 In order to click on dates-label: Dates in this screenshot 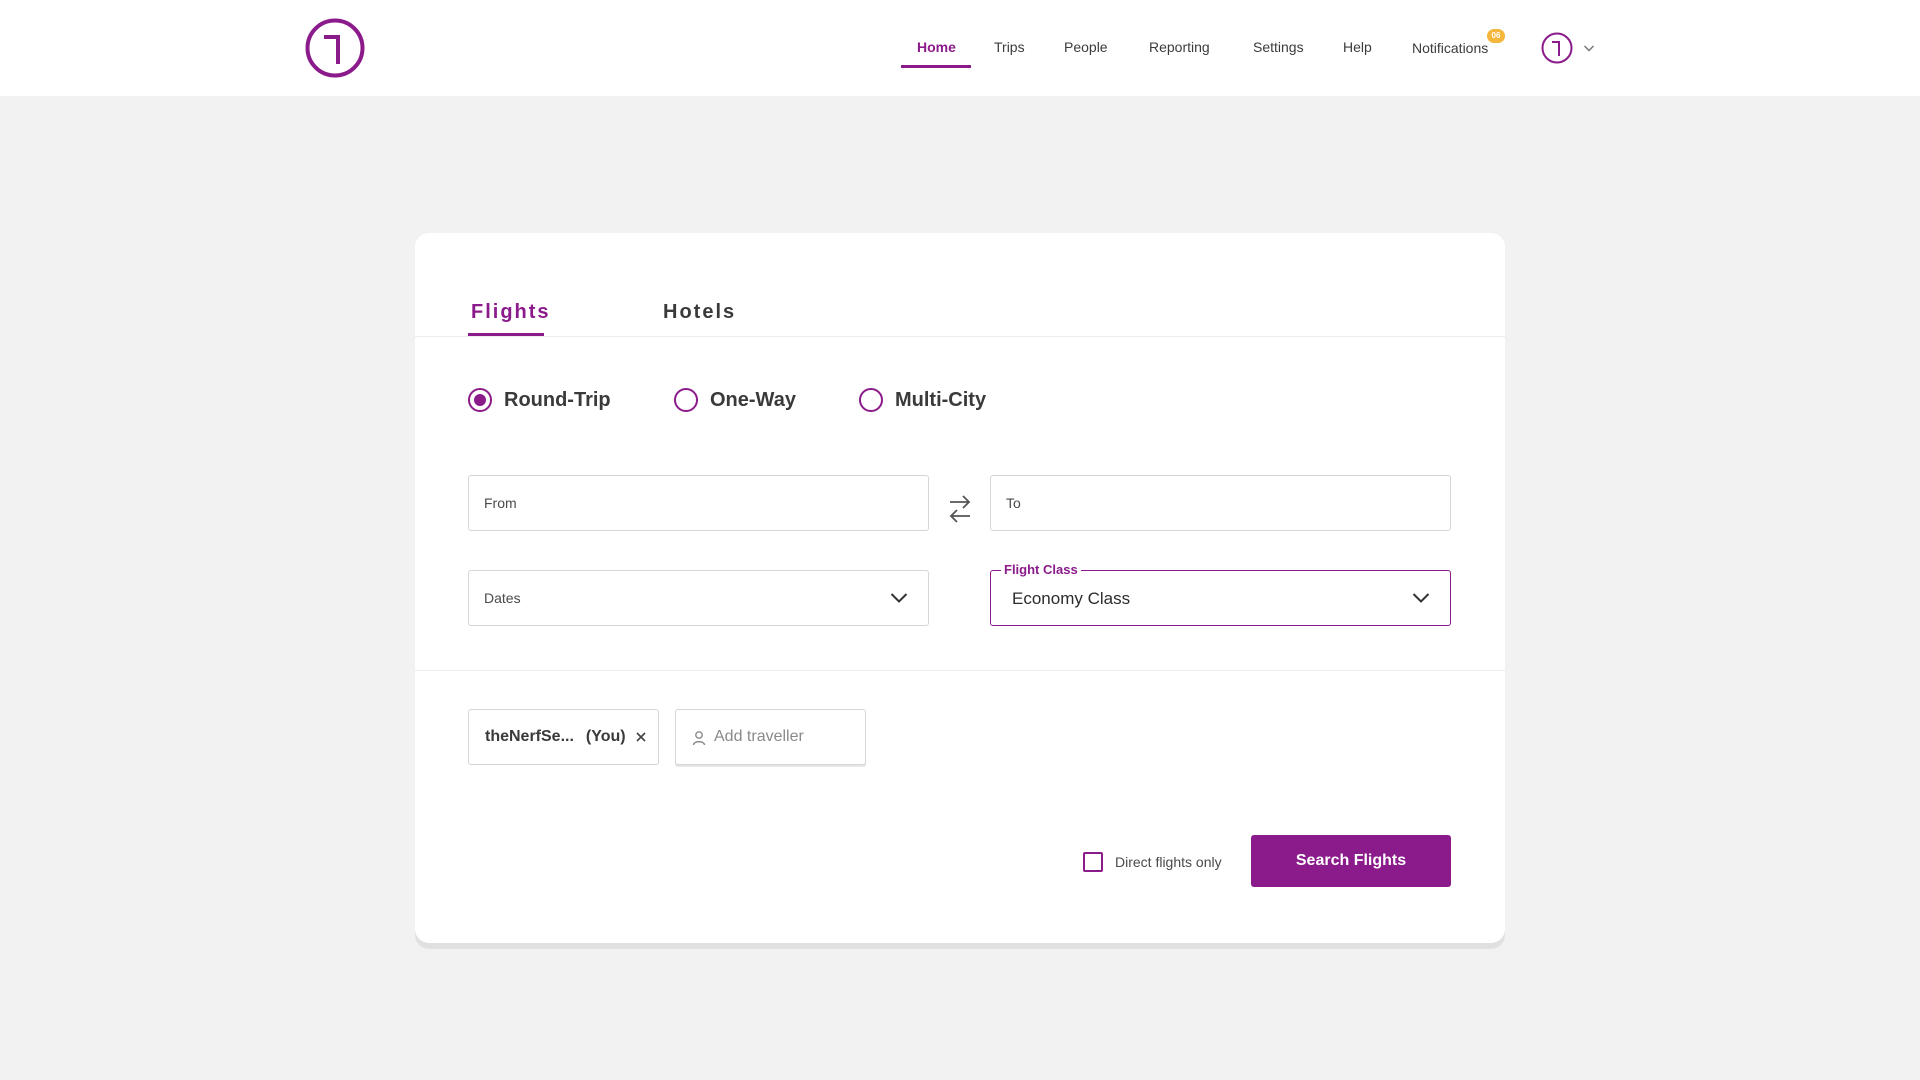, I will do `click(502, 598)`.